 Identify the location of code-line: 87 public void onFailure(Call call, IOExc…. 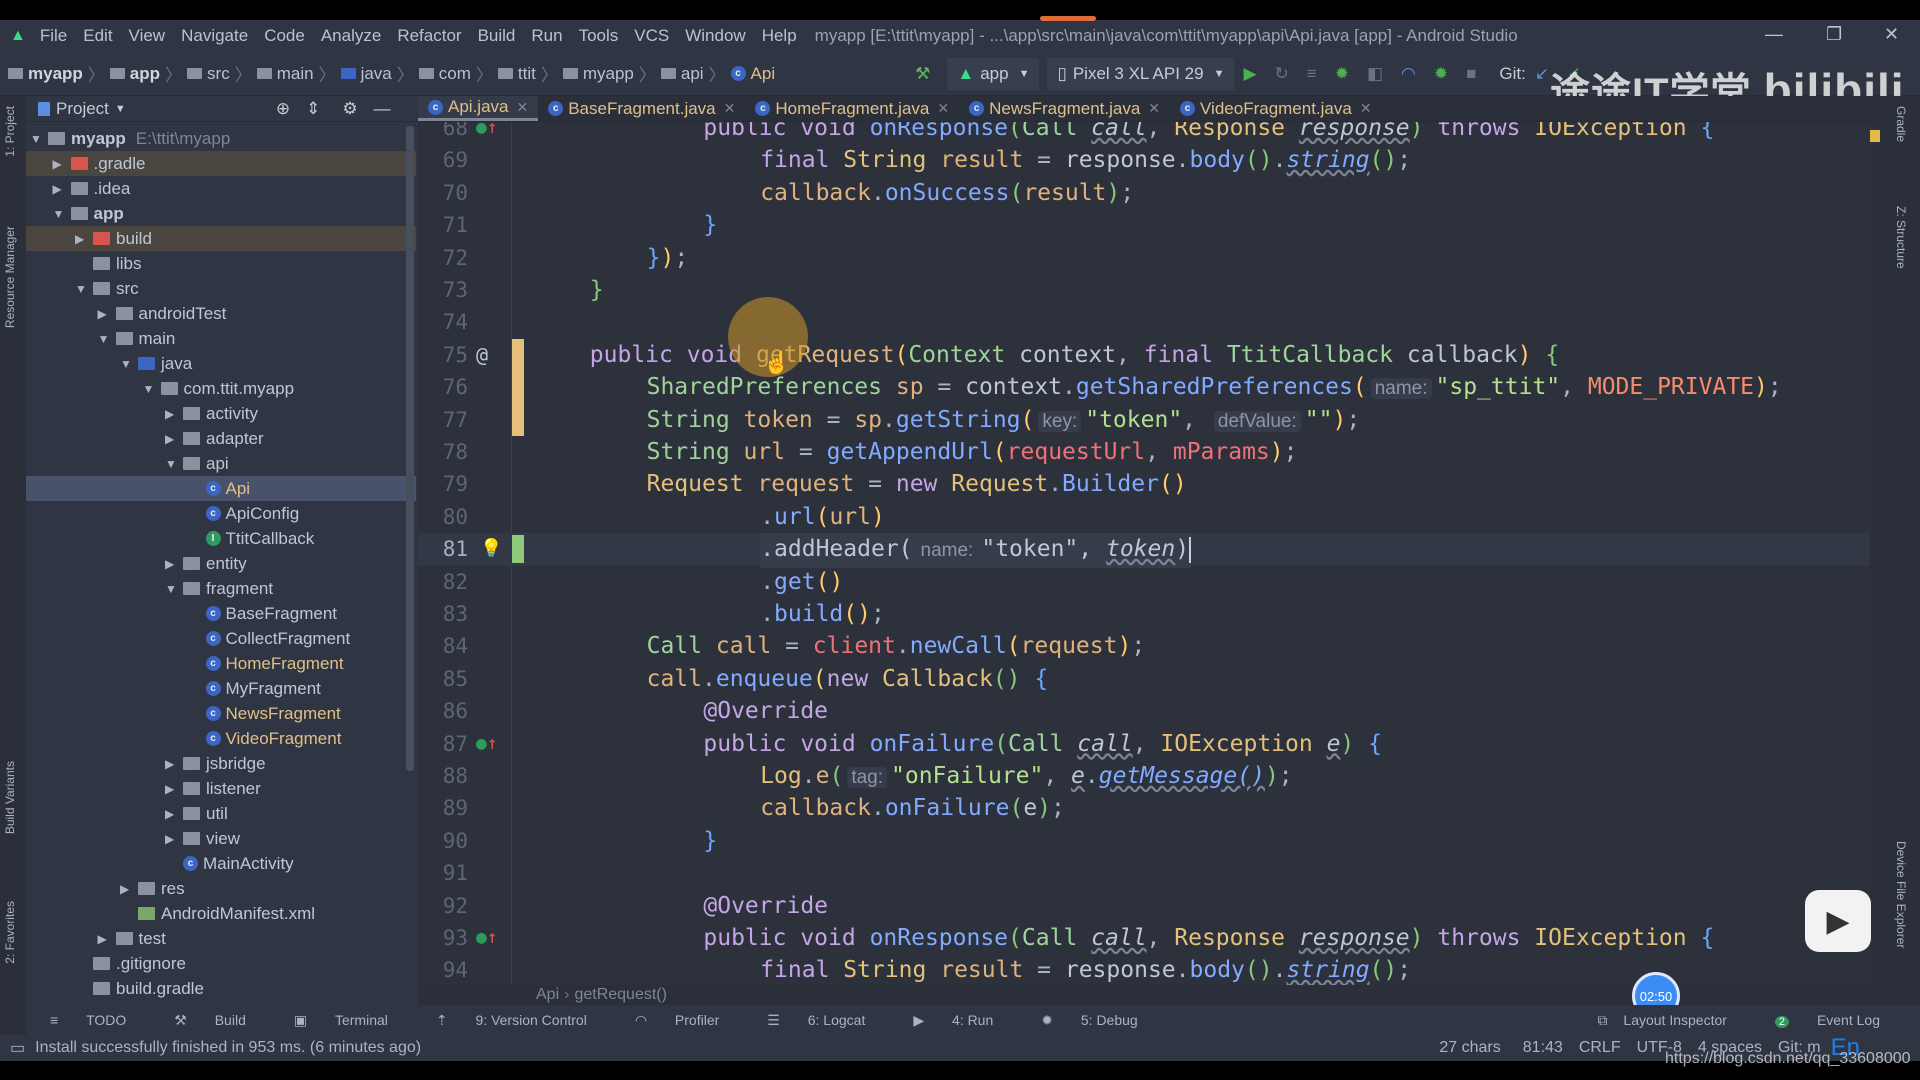
(1149, 744).